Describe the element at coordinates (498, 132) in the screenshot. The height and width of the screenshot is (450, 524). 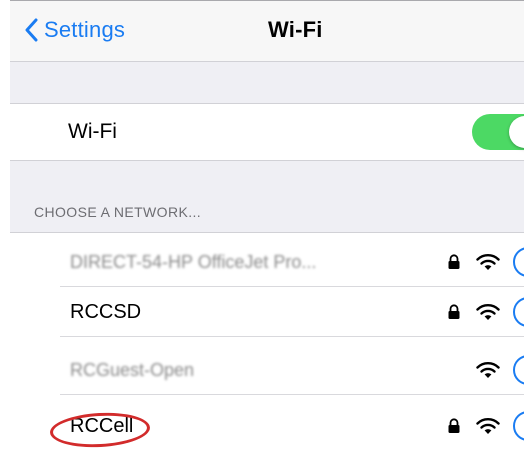
I see `wifi-toggle-switch` at that location.